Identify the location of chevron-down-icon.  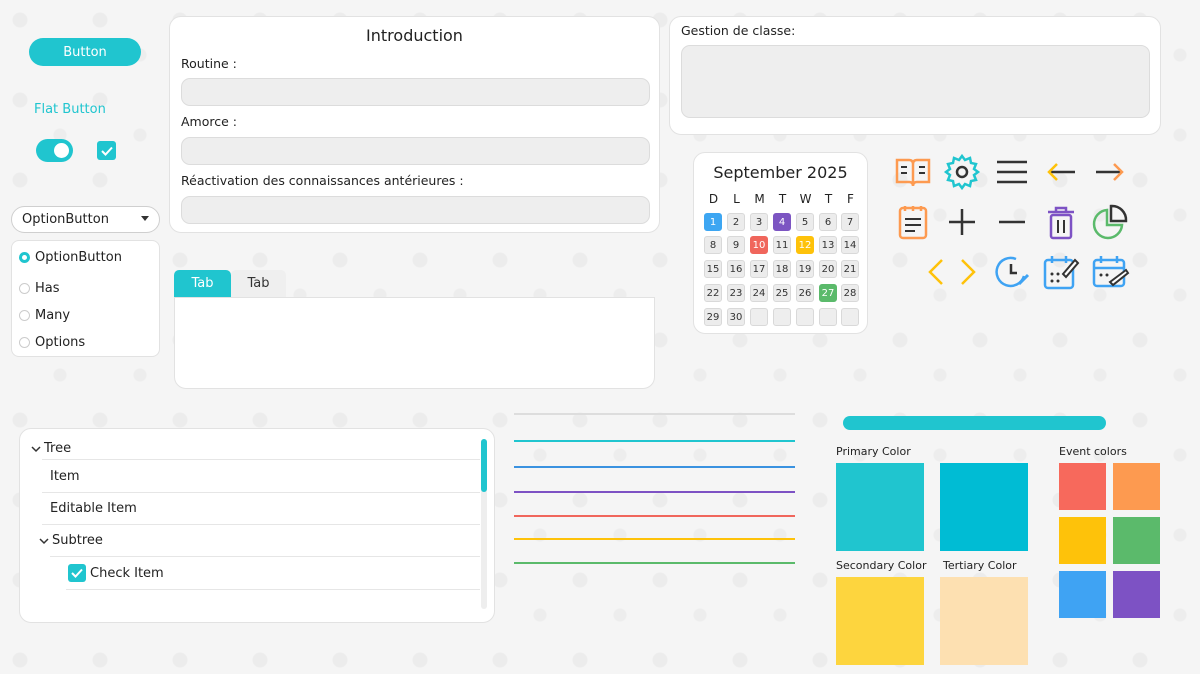
(44, 540).